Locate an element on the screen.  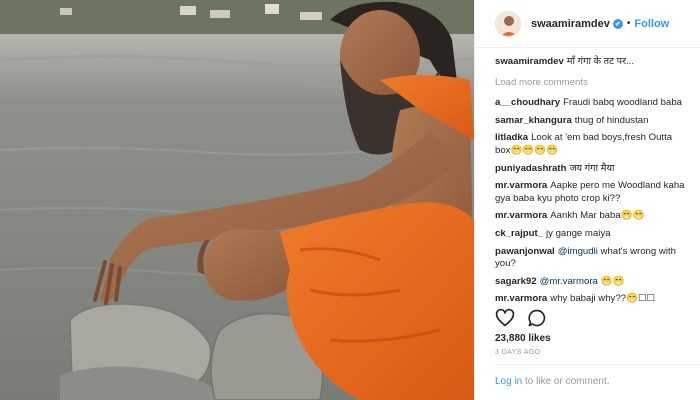
like-button is located at coordinates (505, 318).